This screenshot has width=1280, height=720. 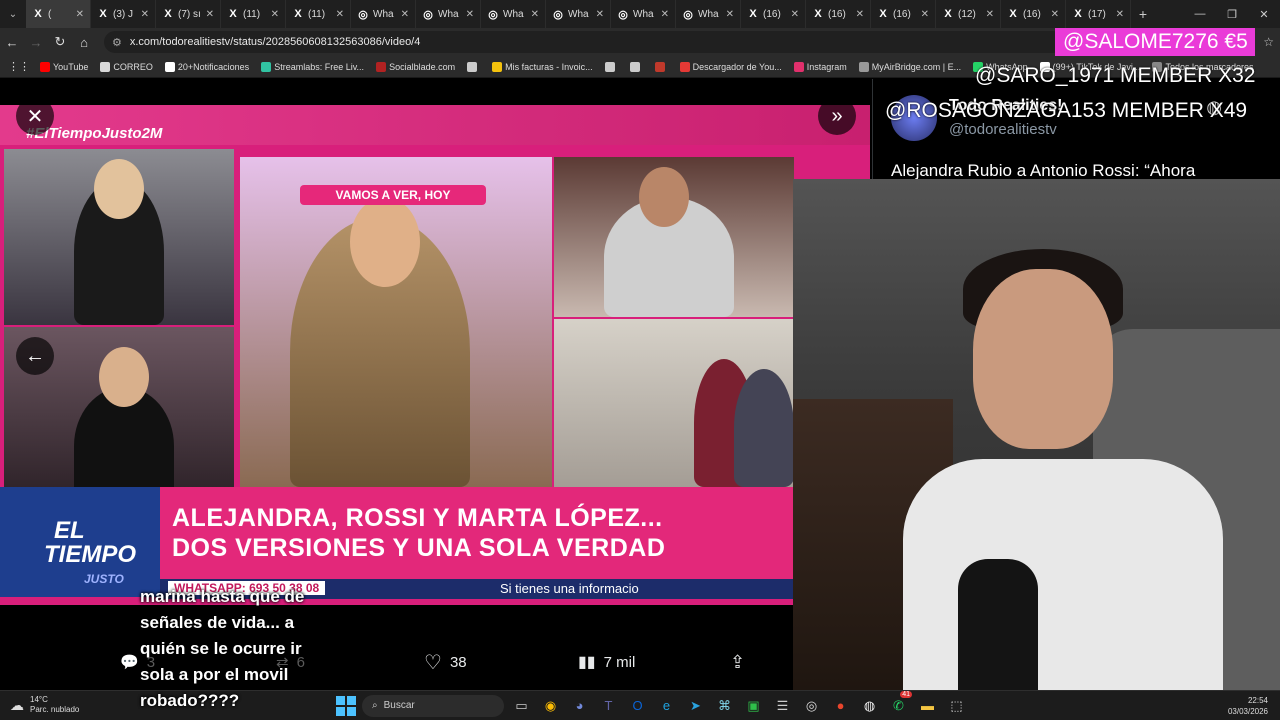 What do you see at coordinates (44, 705) in the screenshot?
I see `weather-widget: ☁ 14°C Parc. nublado` at bounding box center [44, 705].